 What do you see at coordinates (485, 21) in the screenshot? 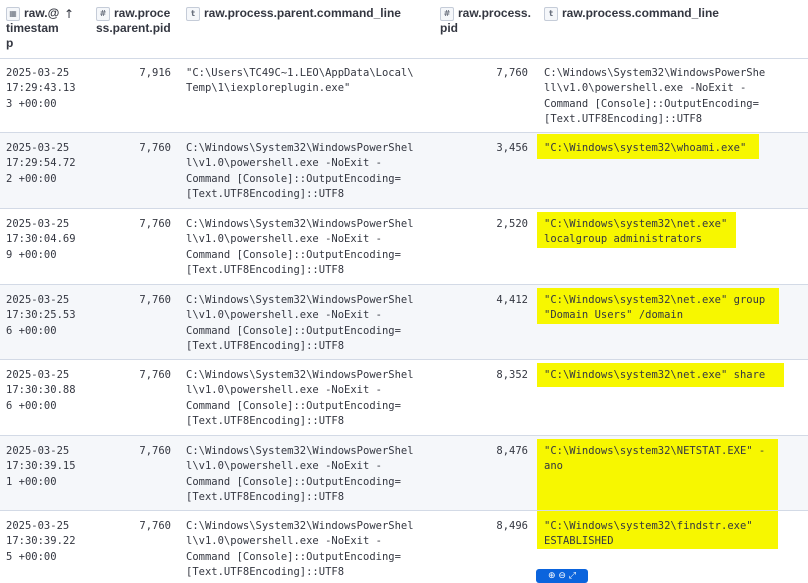
I see `column-header-pid: # raw.process. pid` at bounding box center [485, 21].